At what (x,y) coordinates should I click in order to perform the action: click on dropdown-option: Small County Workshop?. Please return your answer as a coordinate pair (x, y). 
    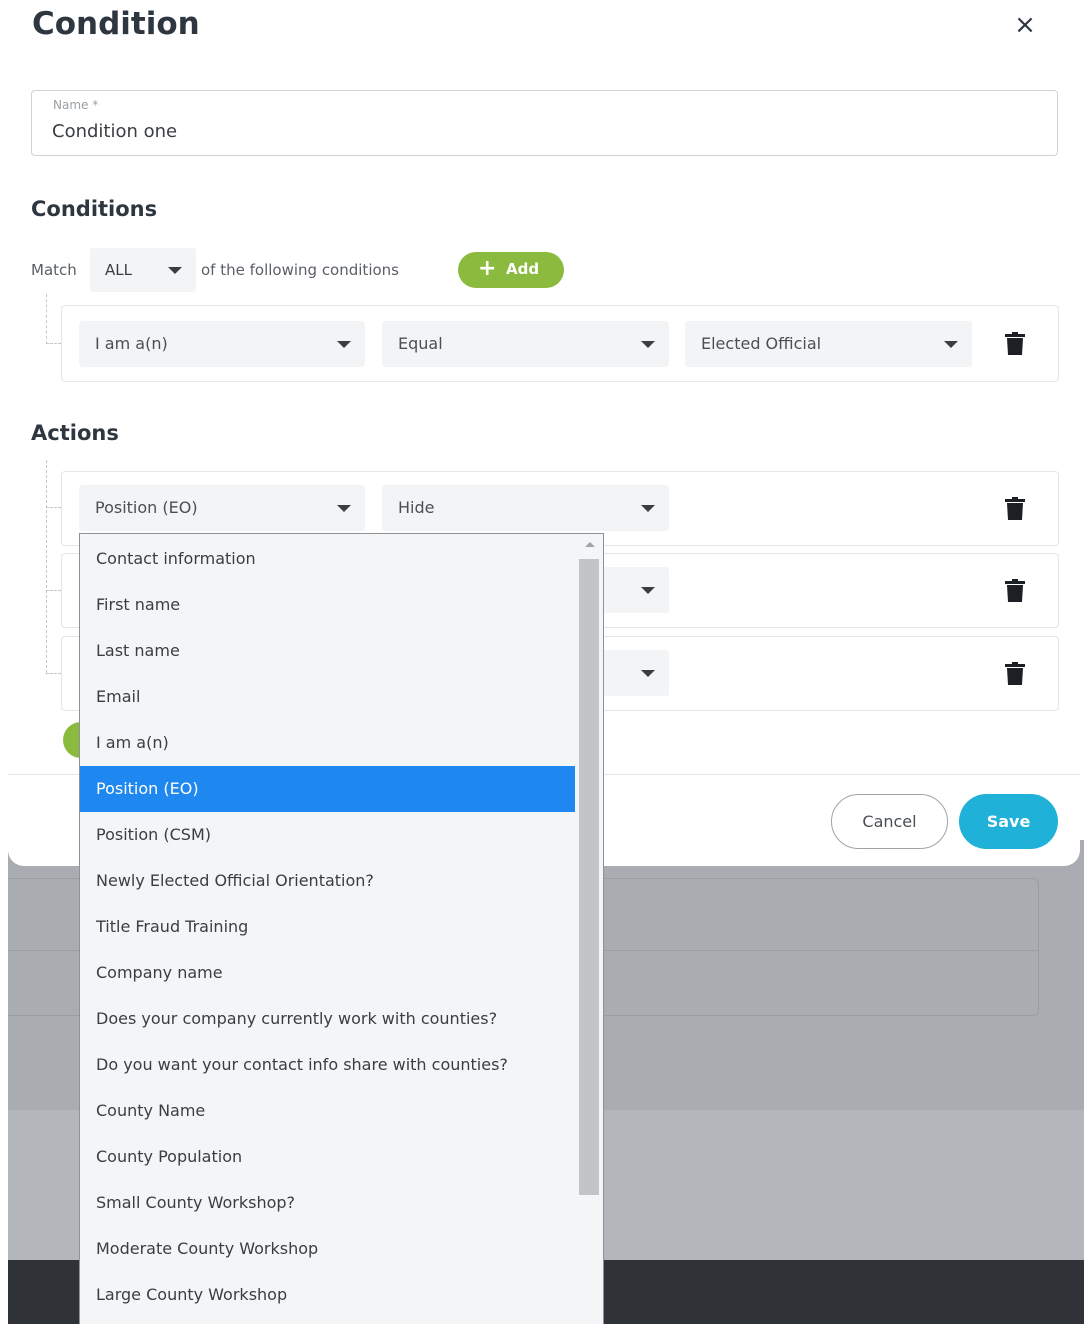
    Looking at the image, I should click on (327, 1203).